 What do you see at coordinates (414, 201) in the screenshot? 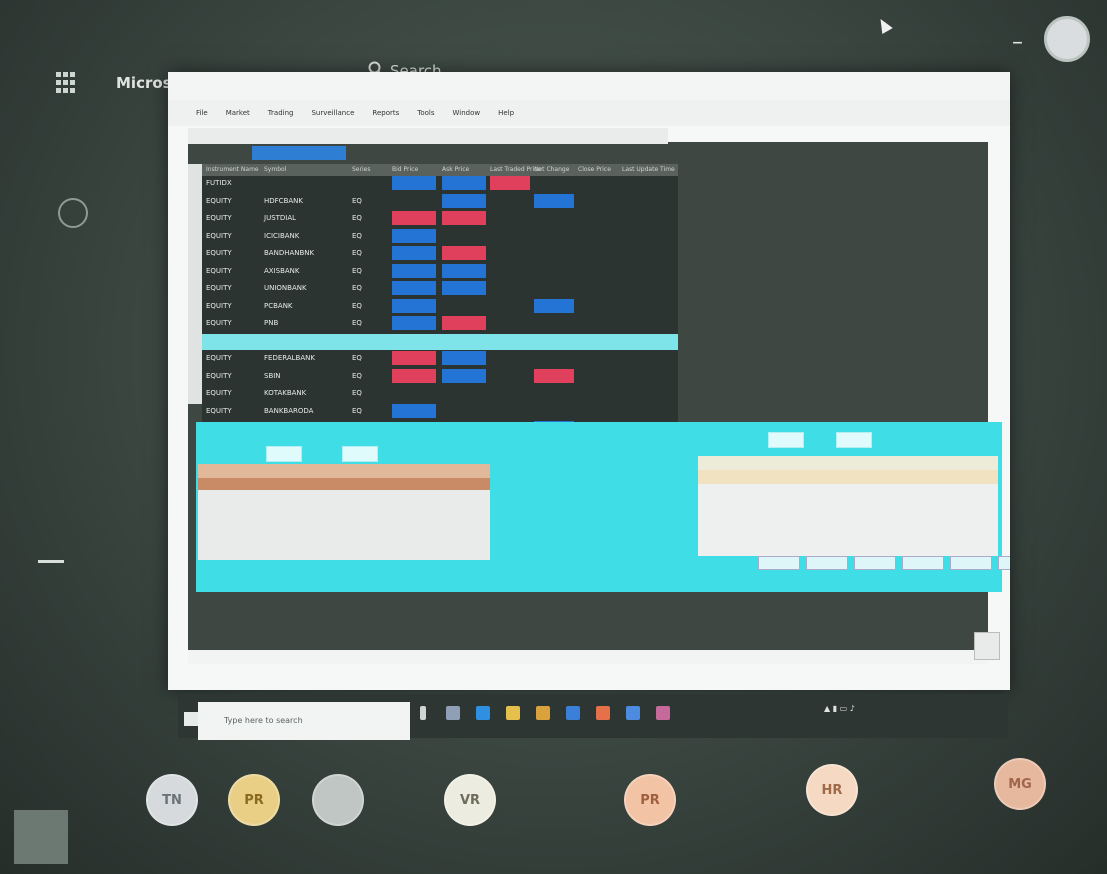
I see `cell-bid` at bounding box center [414, 201].